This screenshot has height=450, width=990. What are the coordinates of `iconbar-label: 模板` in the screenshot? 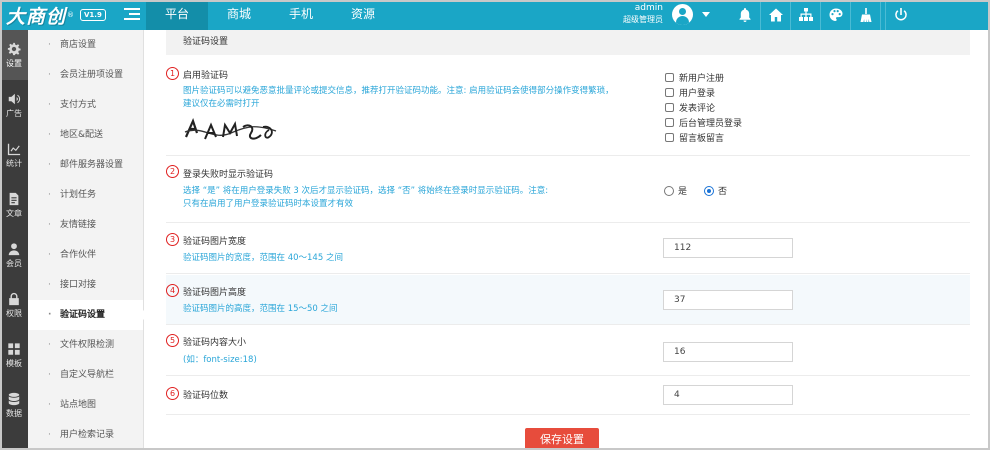 It's located at (14, 363).